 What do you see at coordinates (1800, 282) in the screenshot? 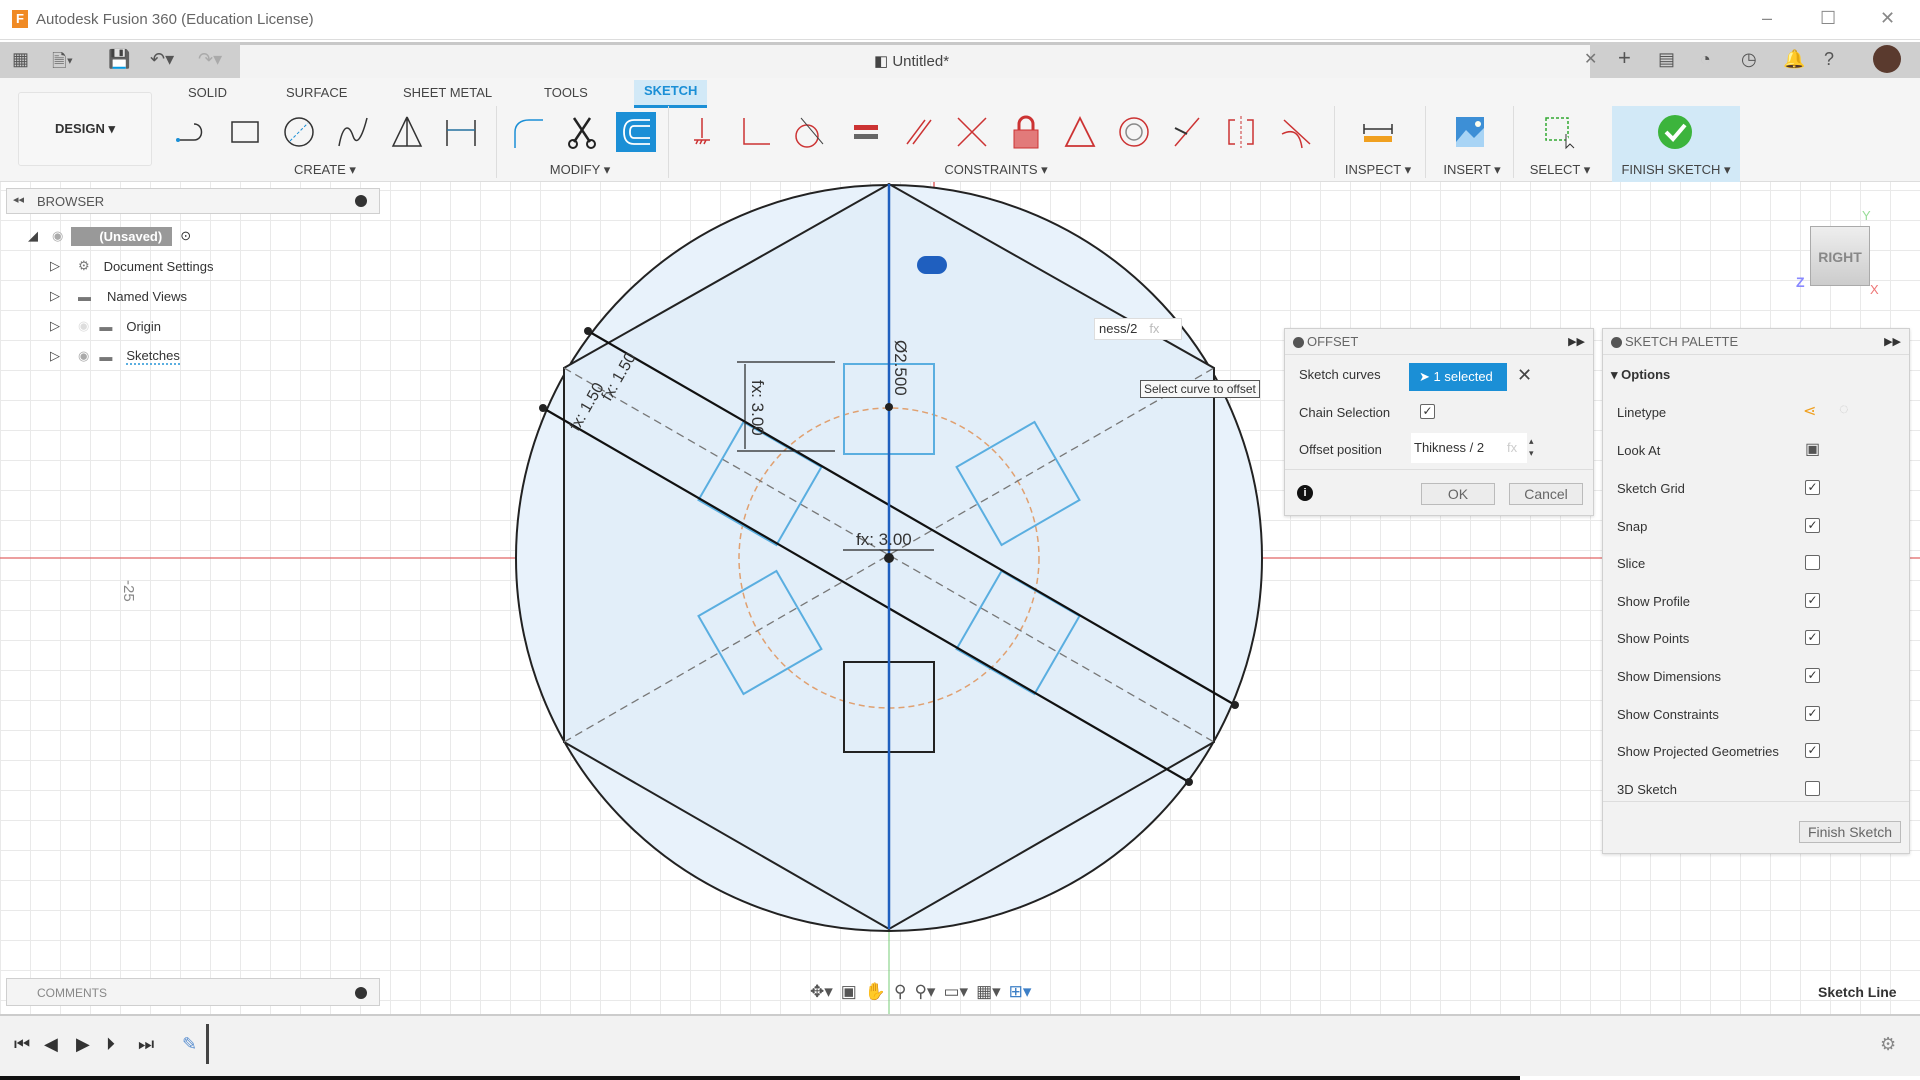
I see `viewcube-z-axis: Z` at bounding box center [1800, 282].